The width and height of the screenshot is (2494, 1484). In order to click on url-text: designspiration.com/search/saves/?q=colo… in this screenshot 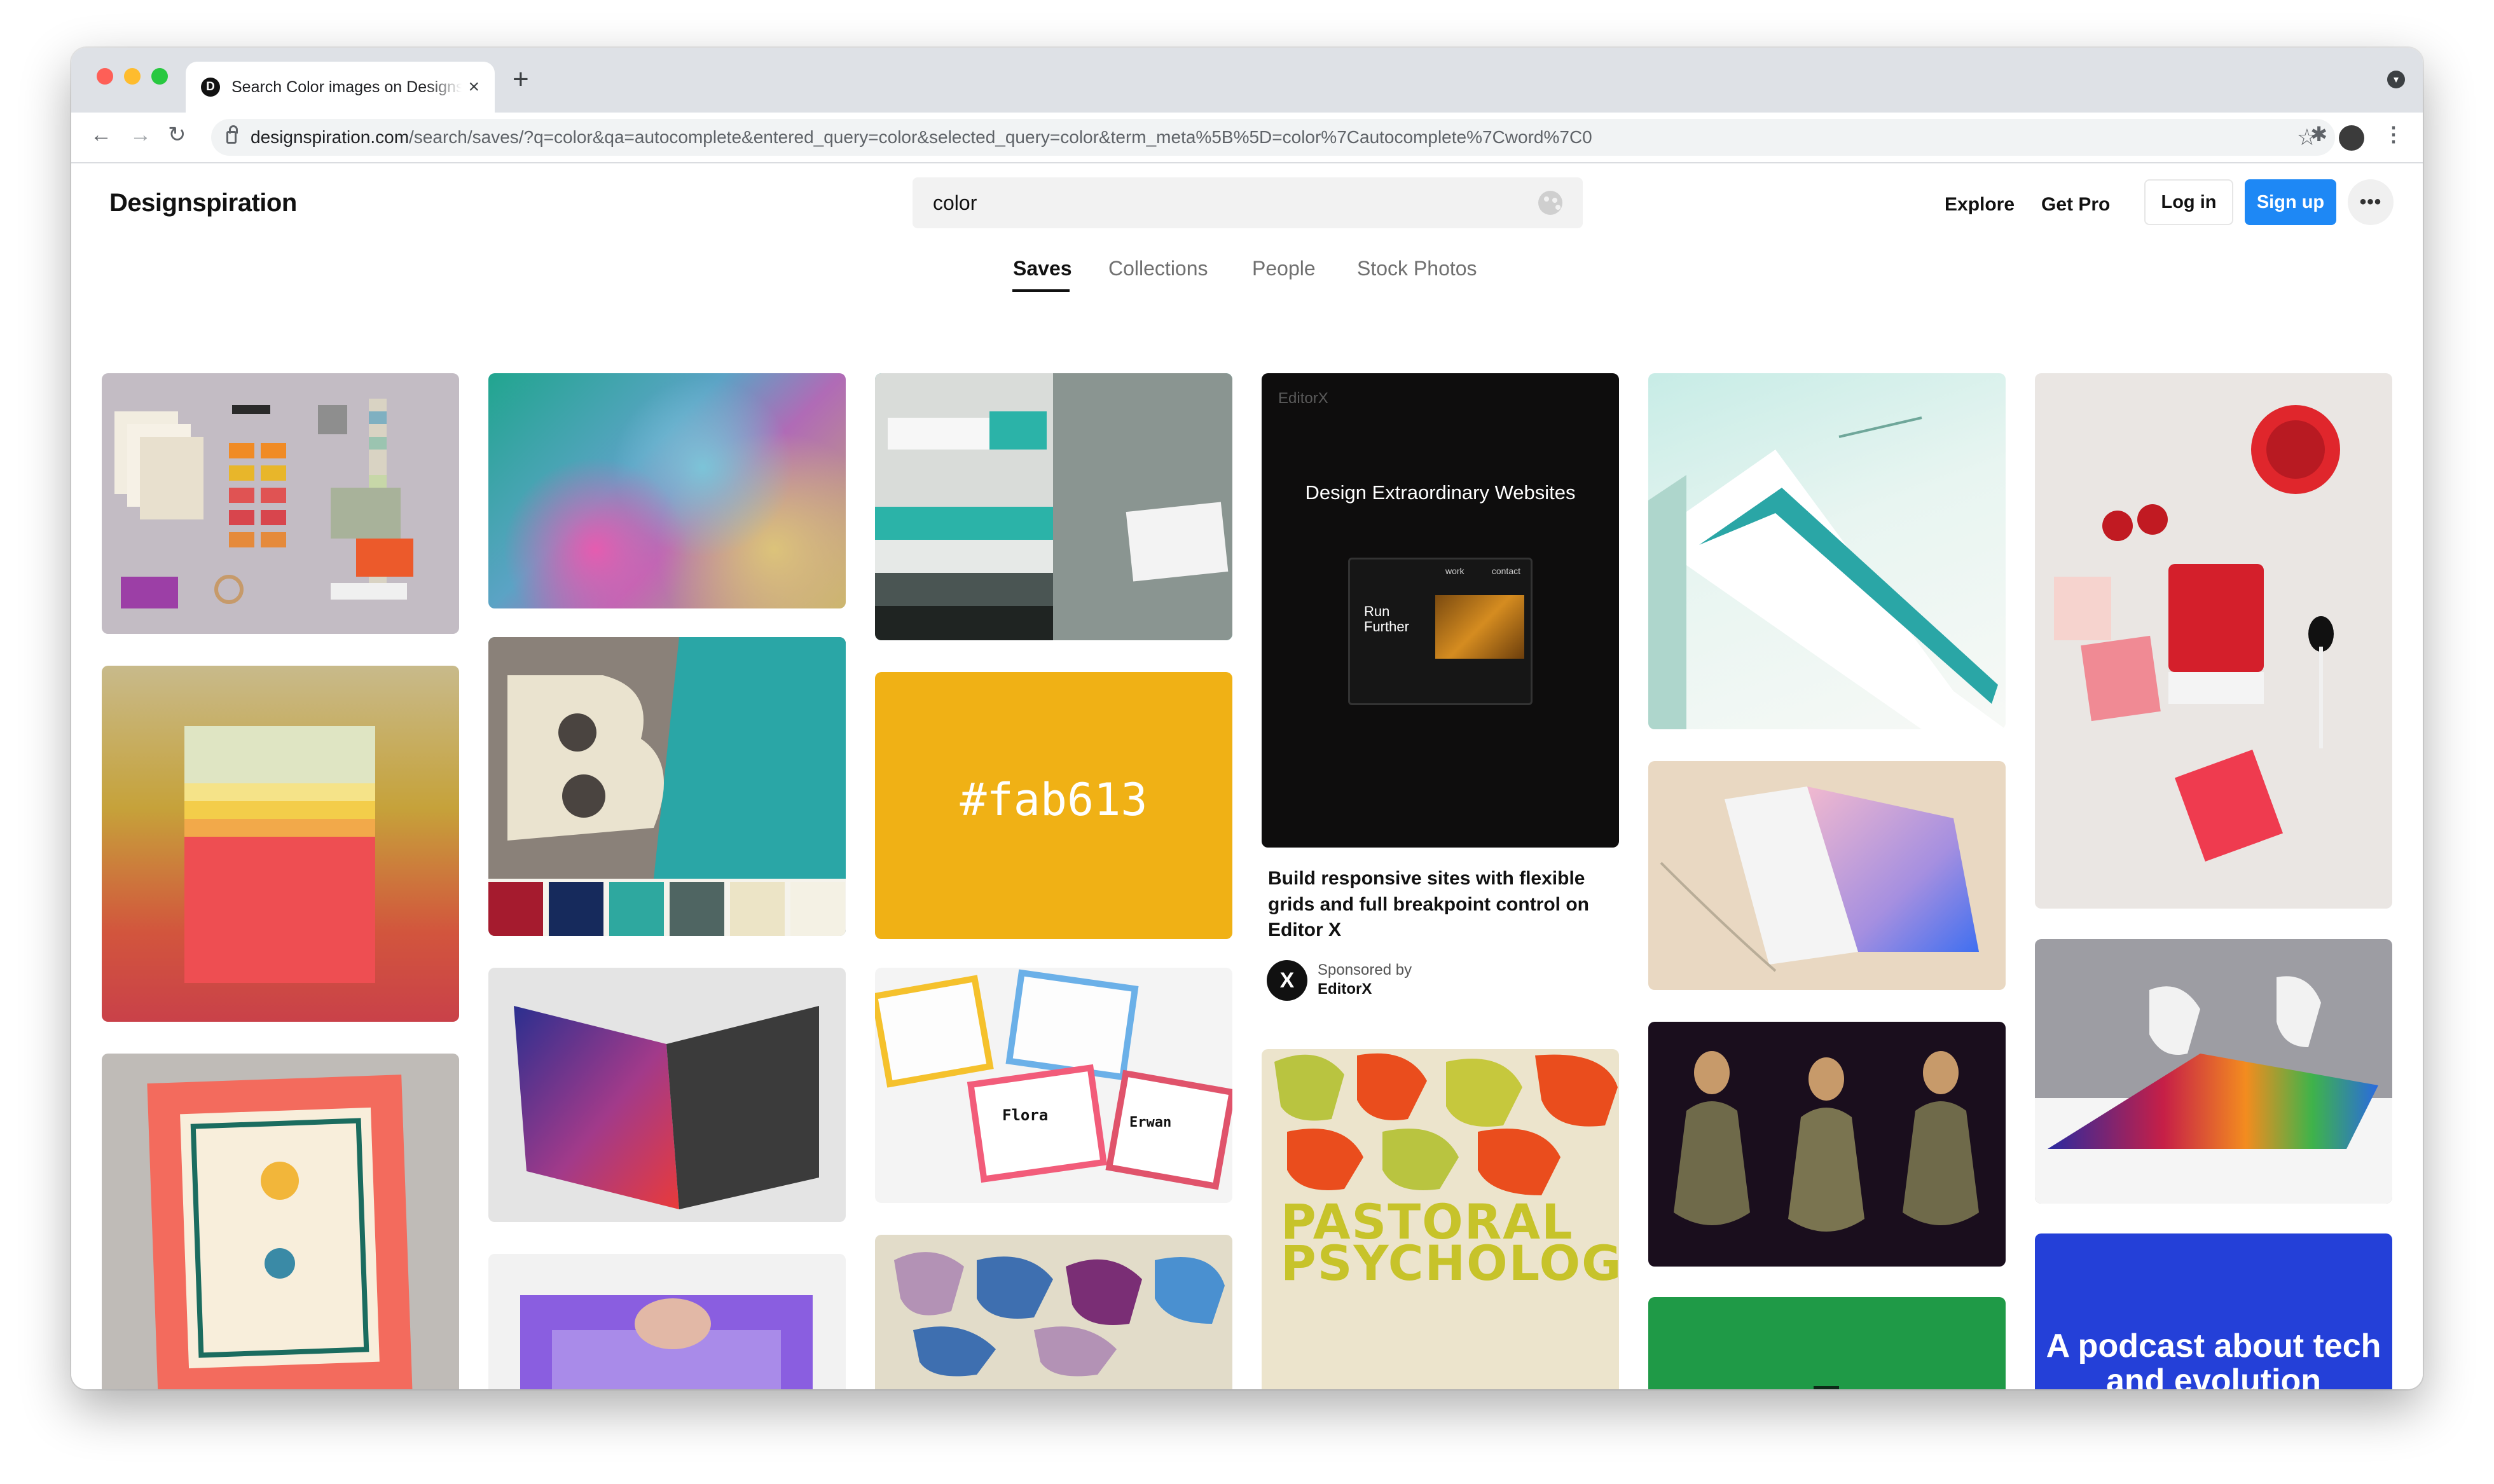, I will do `click(922, 137)`.